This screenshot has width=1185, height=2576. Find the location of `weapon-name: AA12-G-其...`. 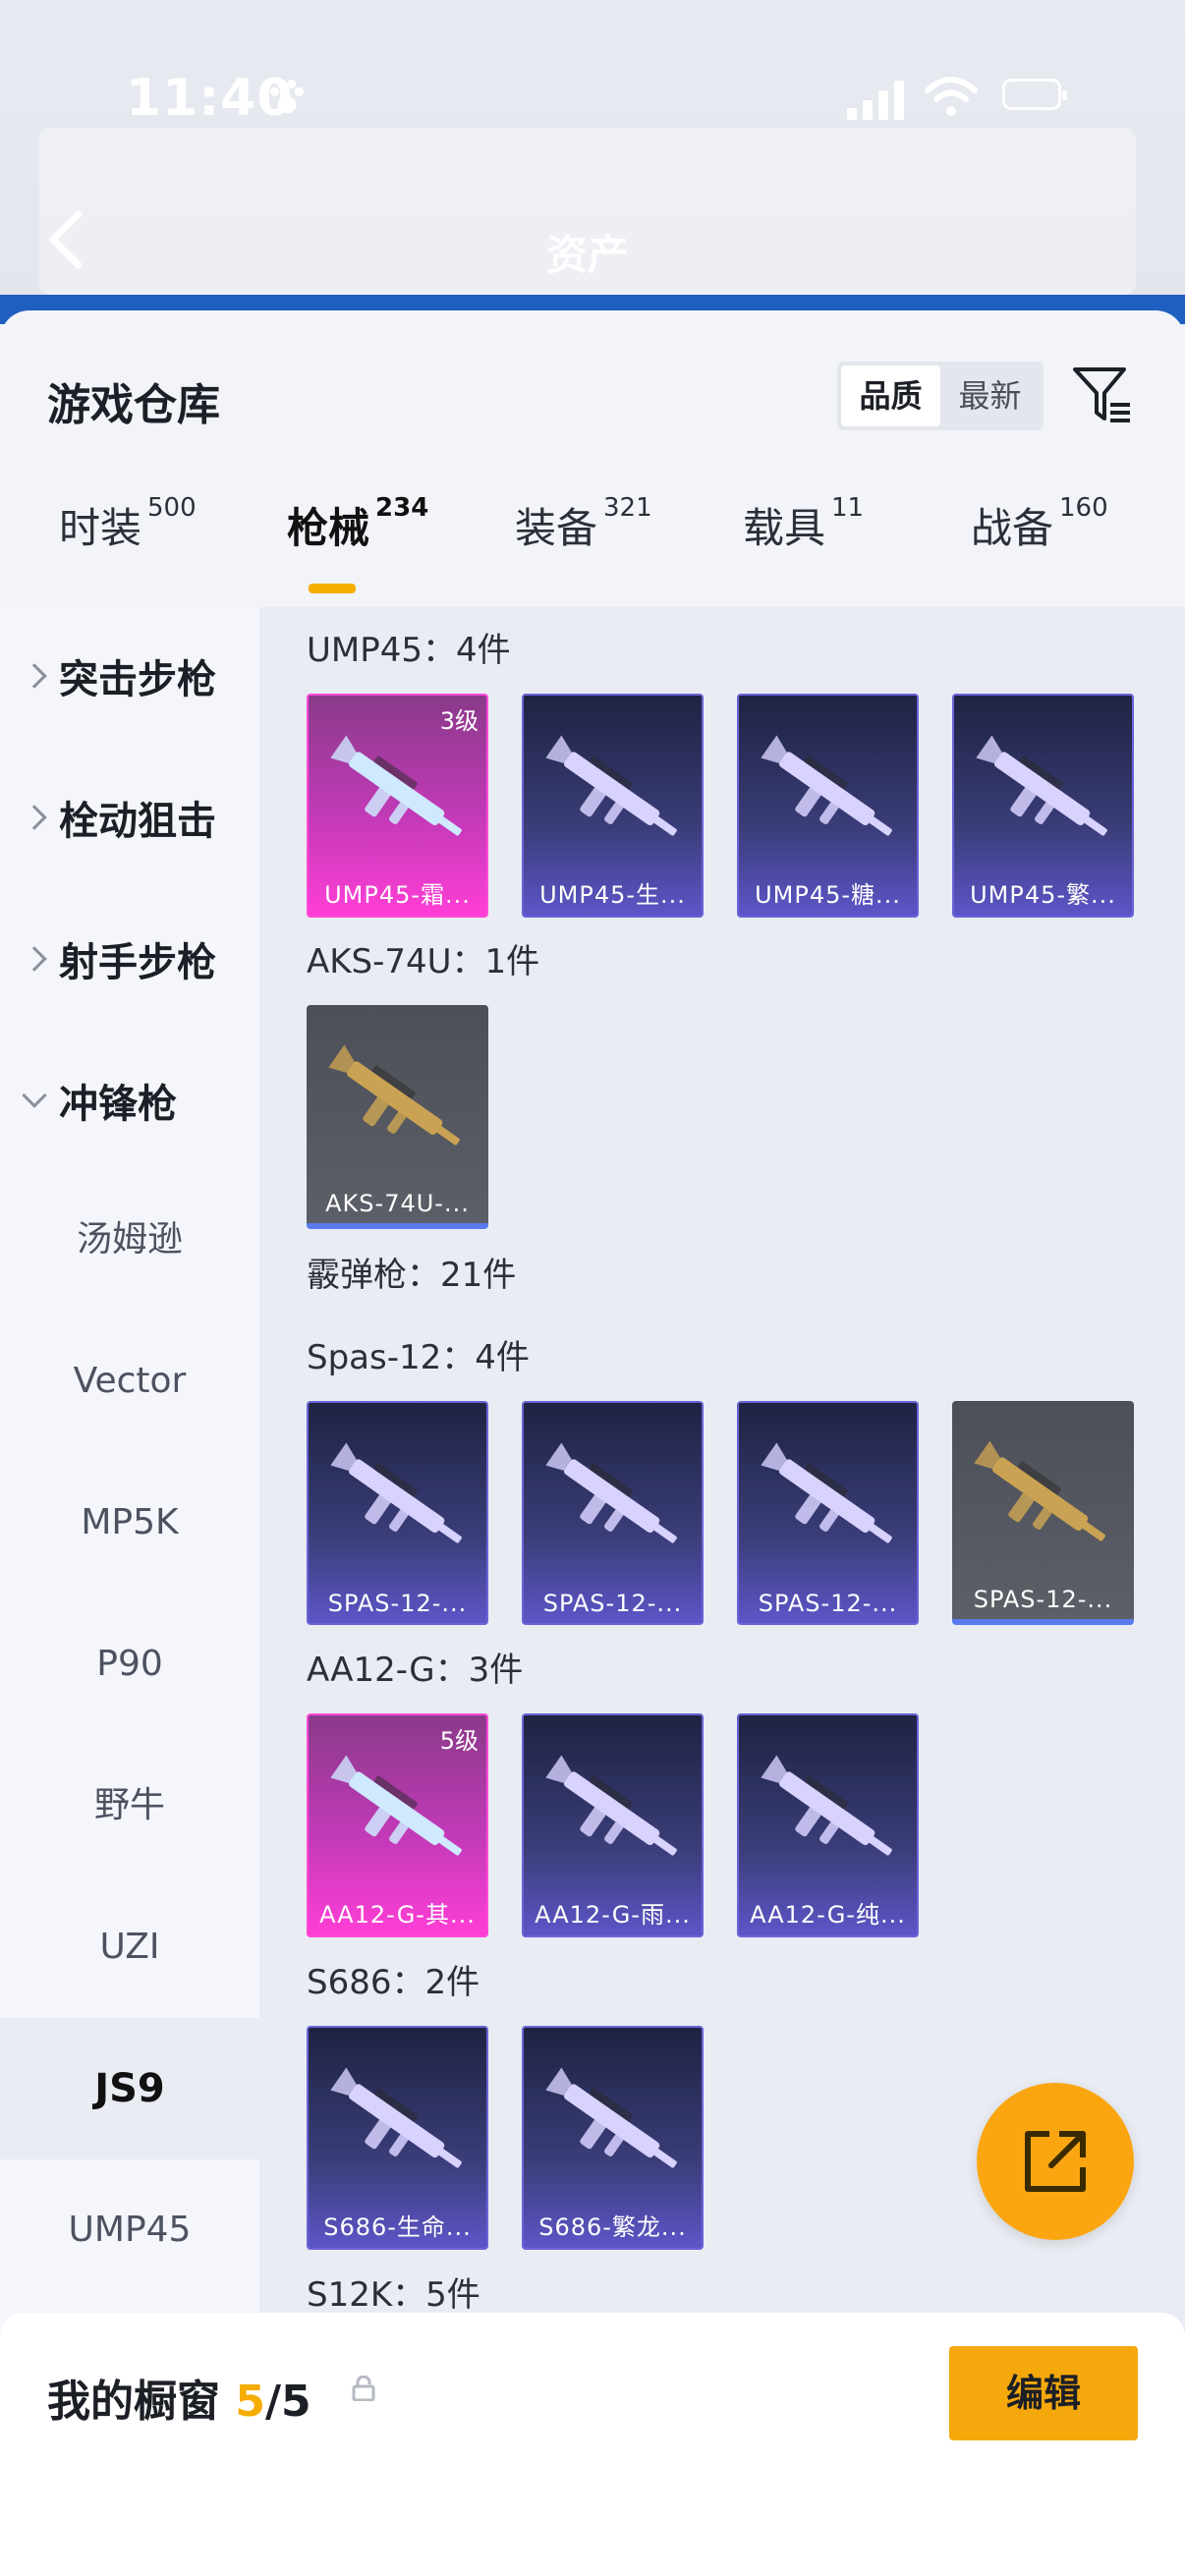

weapon-name: AA12-G-其... is located at coordinates (398, 1915).